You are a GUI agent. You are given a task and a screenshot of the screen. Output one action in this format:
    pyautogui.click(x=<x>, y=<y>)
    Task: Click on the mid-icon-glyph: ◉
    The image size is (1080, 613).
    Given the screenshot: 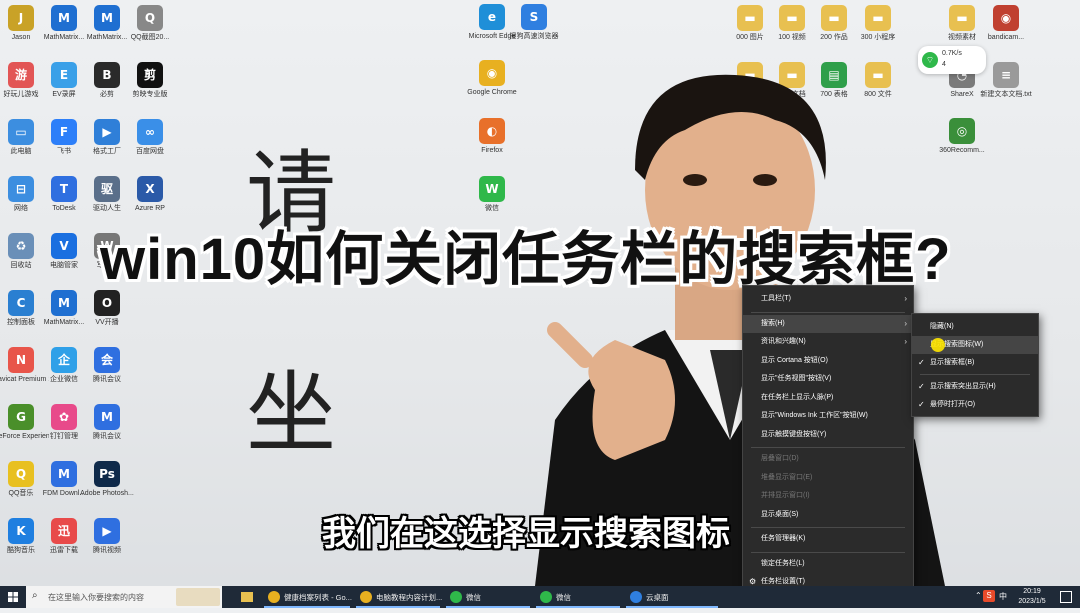 What is the action you would take?
    pyautogui.click(x=492, y=73)
    